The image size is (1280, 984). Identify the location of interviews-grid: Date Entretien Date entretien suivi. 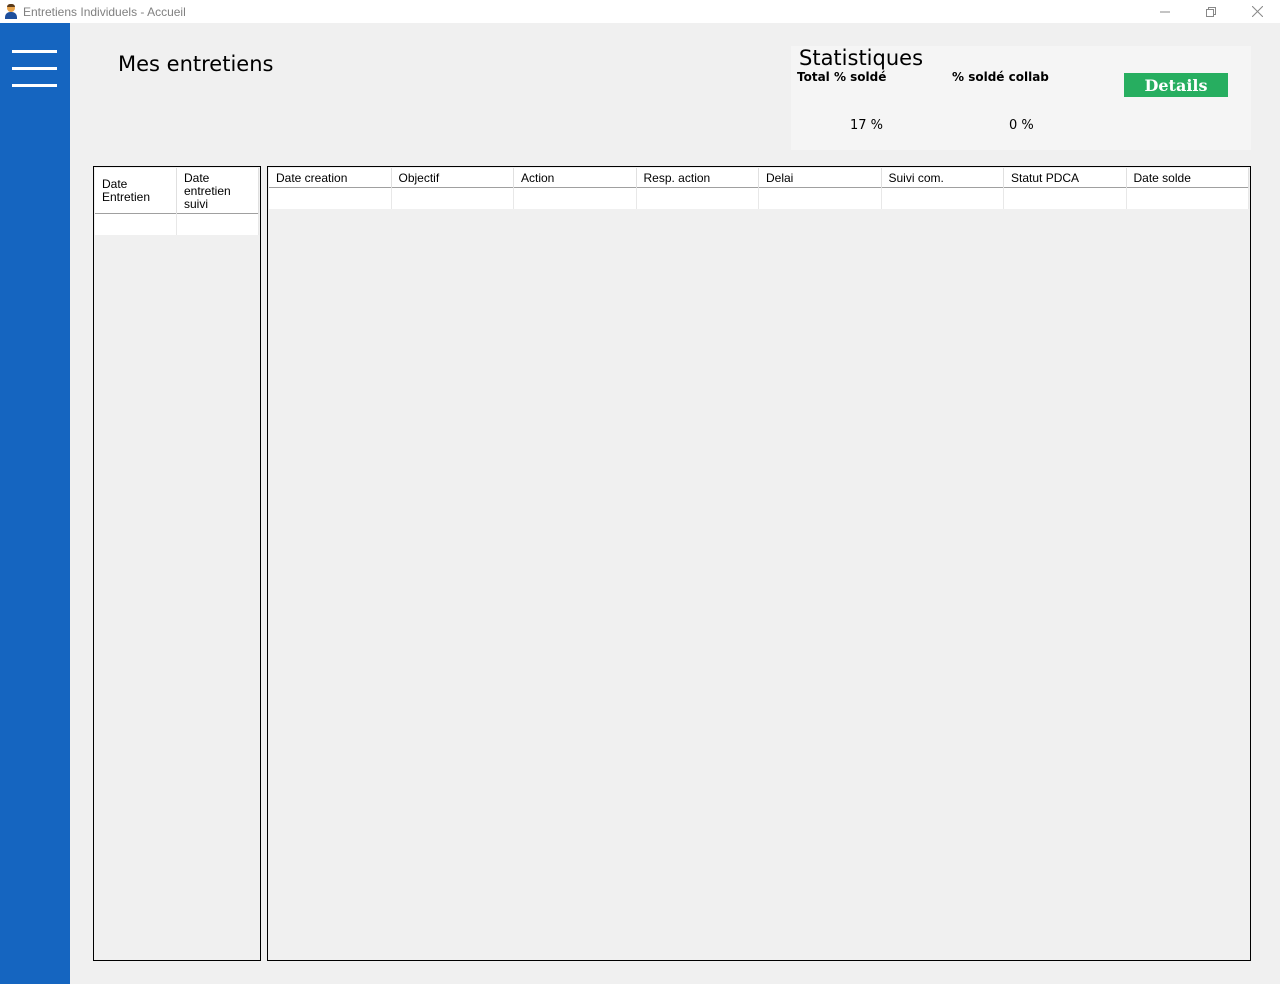
(177, 563).